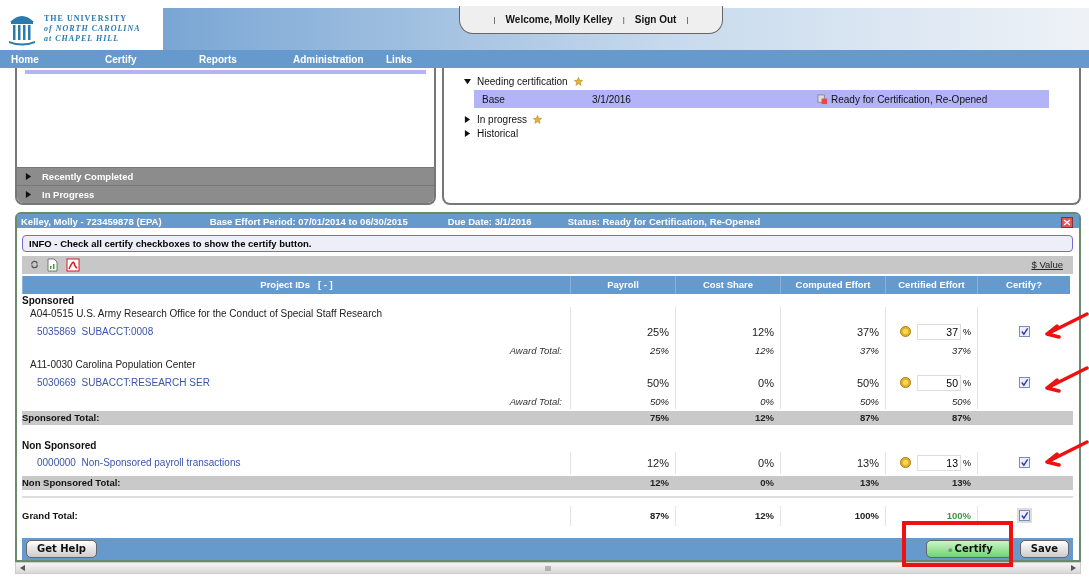 The height and width of the screenshot is (587, 1089). What do you see at coordinates (123, 383) in the screenshot?
I see `account-link: 5030669 SUBACCT:RESEARCH SER` at bounding box center [123, 383].